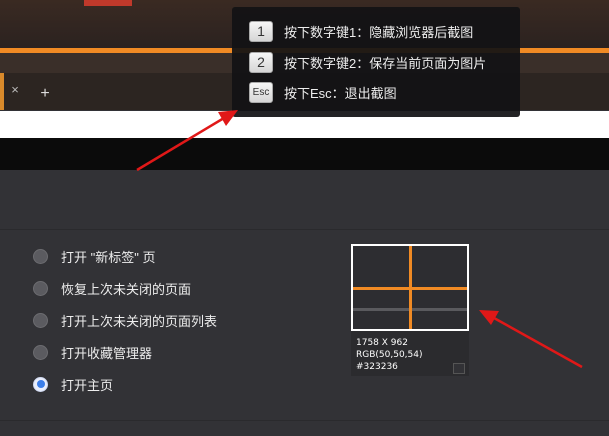 The width and height of the screenshot is (609, 436). Describe the element at coordinates (489, 317) in the screenshot. I see `arrowhead-magnifier` at that location.